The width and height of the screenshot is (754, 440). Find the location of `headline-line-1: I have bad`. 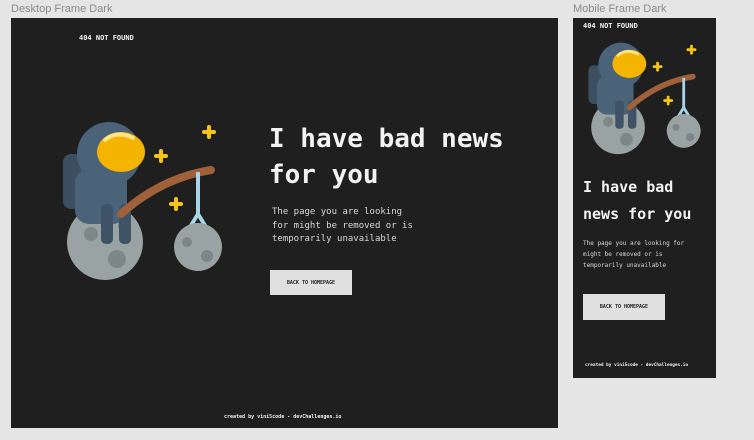

headline-line-1: I have bad is located at coordinates (628, 187).